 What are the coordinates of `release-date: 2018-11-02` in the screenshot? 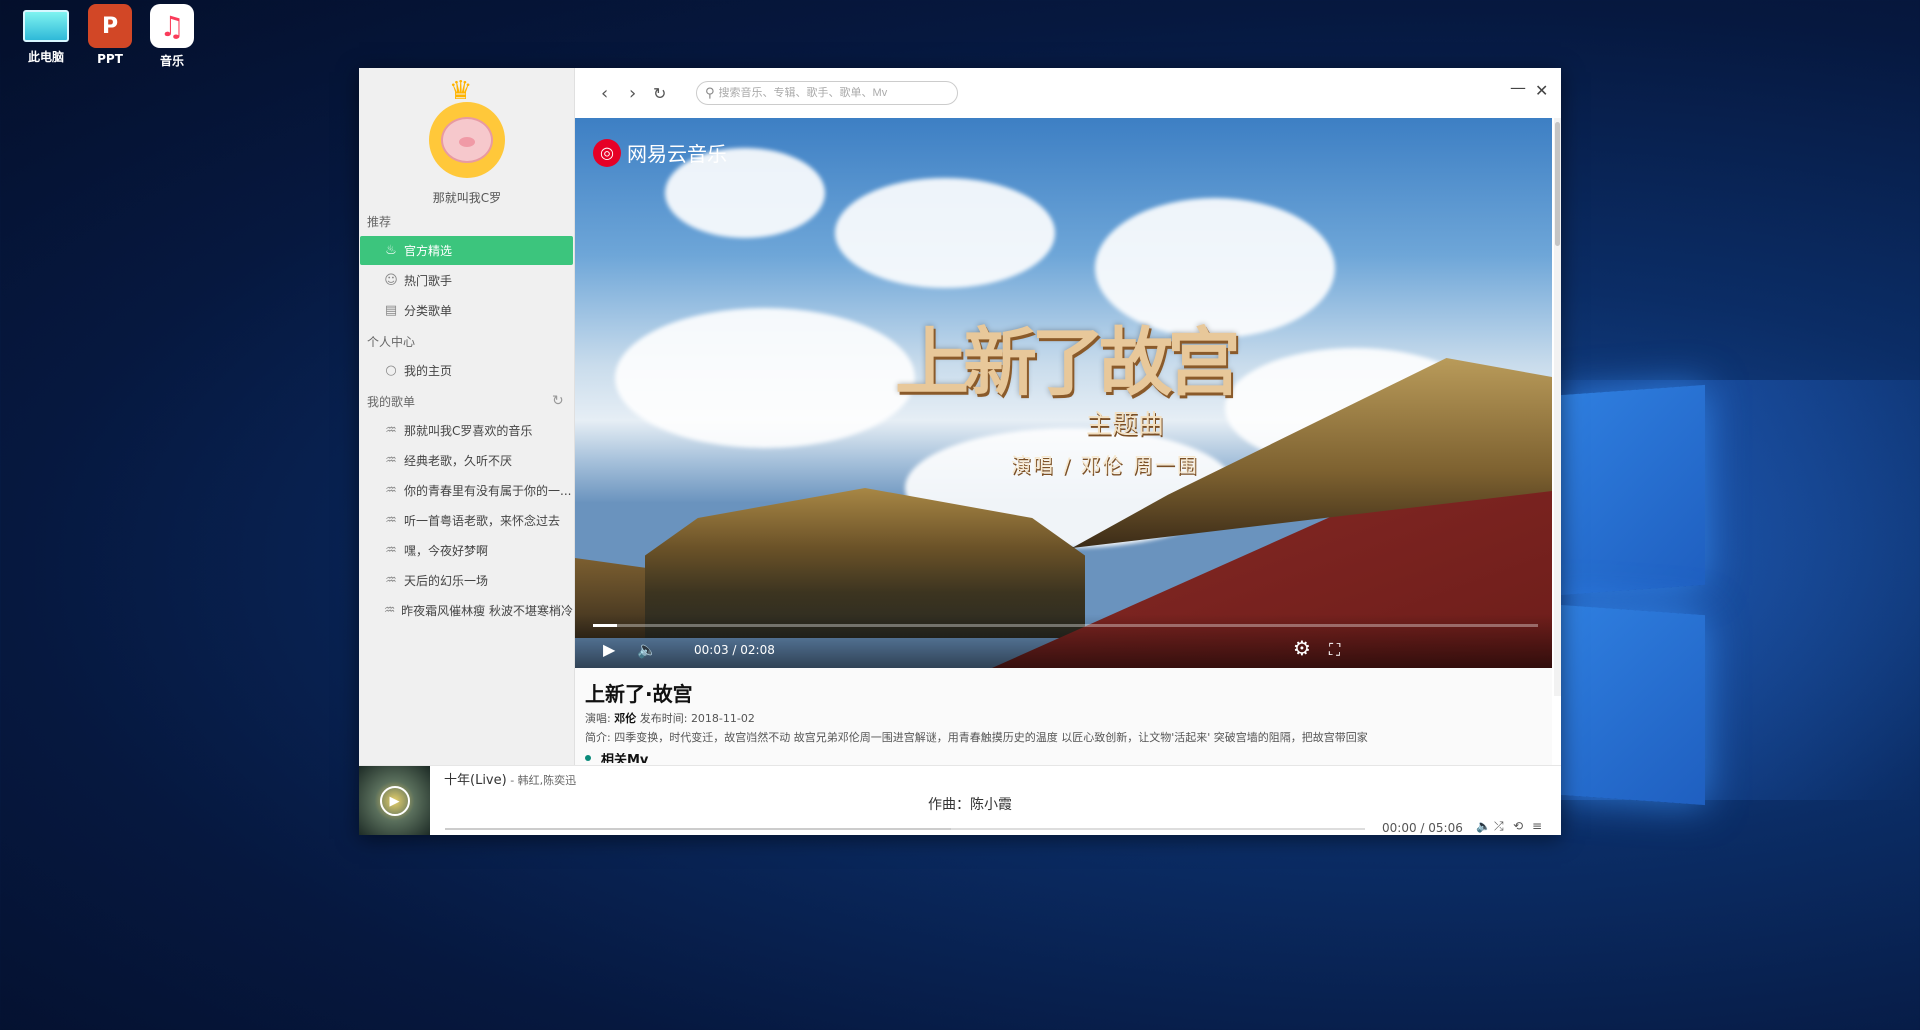 It's located at (722, 718).